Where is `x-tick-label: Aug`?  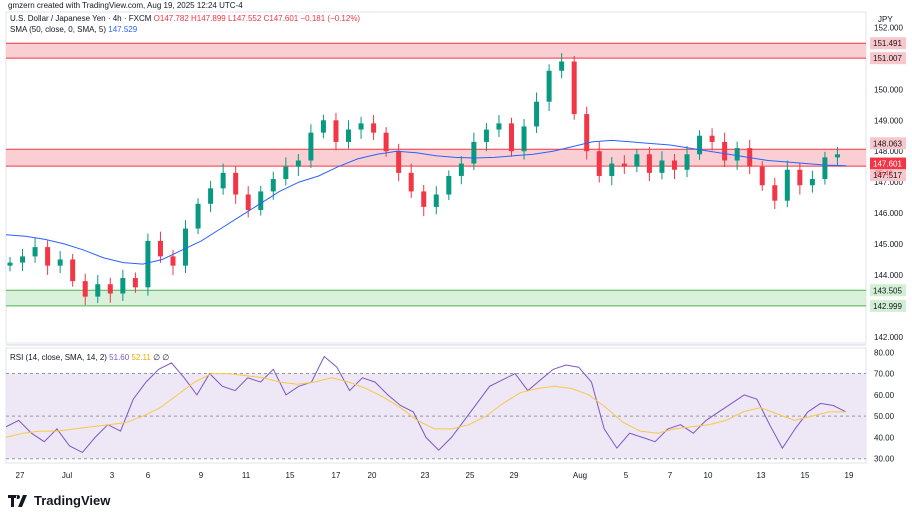
x-tick-label: Aug is located at coordinates (580, 475).